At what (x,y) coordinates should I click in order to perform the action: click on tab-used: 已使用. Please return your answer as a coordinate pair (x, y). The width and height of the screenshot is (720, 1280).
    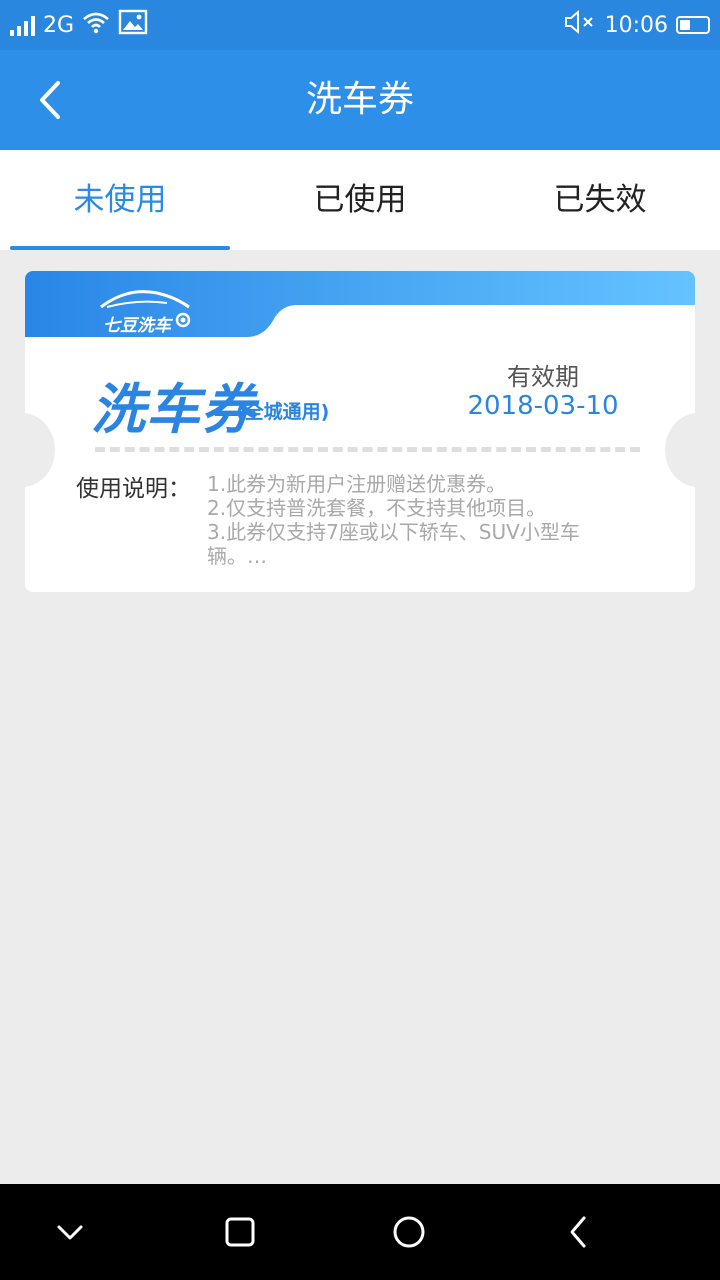
    Looking at the image, I should click on (360, 200).